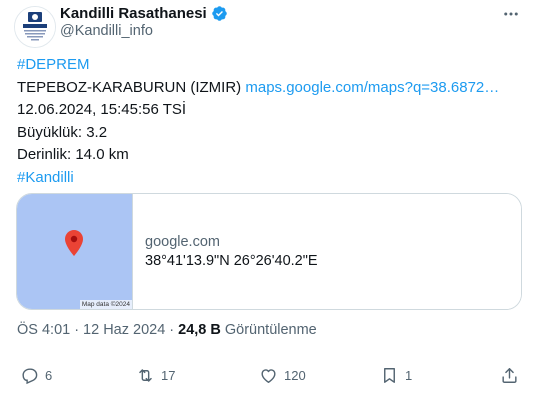 This screenshot has height=404, width=535. Describe the element at coordinates (62, 132) in the screenshot. I see `tweet-magnitude: Büyüklük: 3.2` at that location.